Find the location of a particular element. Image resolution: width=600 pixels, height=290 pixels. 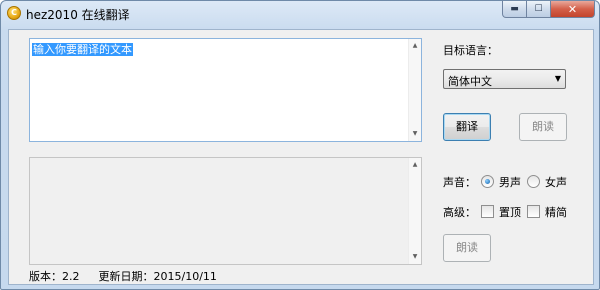

topmost-label: 置顶 is located at coordinates (510, 212).